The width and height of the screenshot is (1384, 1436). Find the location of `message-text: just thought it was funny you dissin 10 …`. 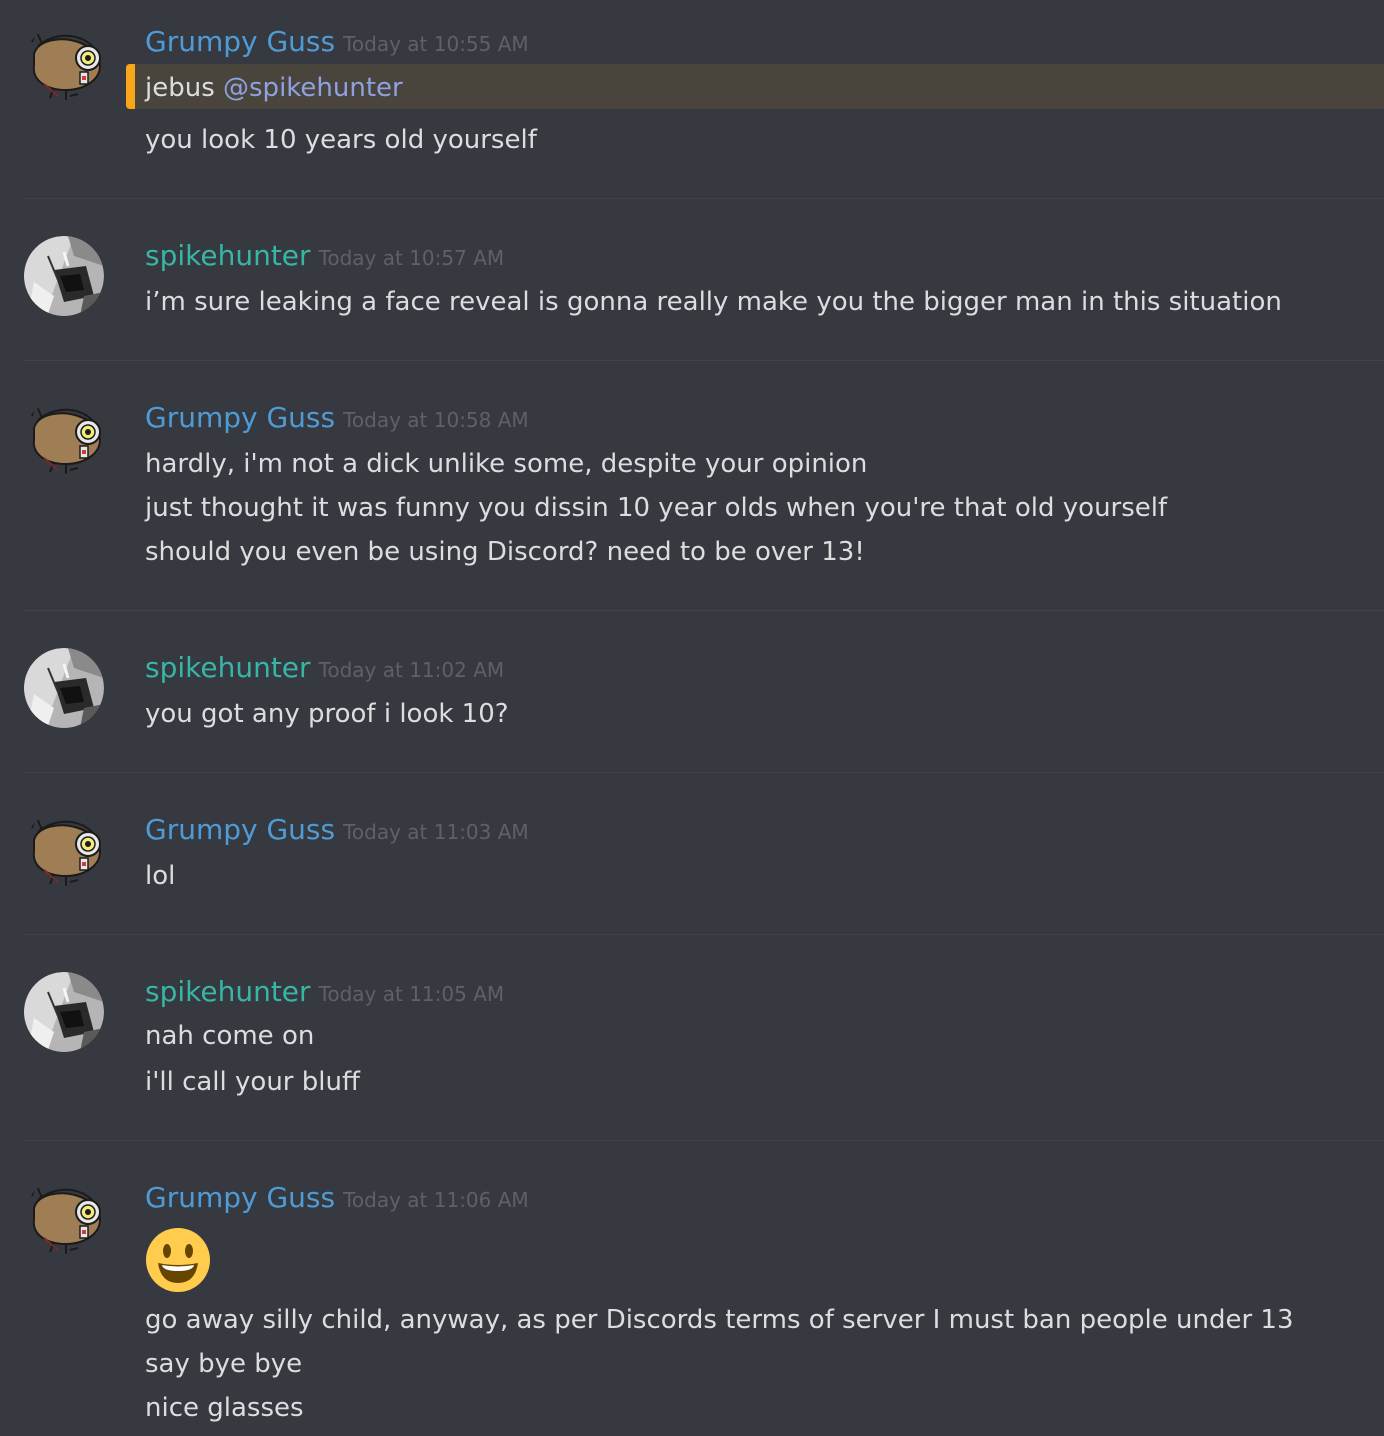

message-text: just thought it was funny you dissin 10 … is located at coordinates (656, 508).